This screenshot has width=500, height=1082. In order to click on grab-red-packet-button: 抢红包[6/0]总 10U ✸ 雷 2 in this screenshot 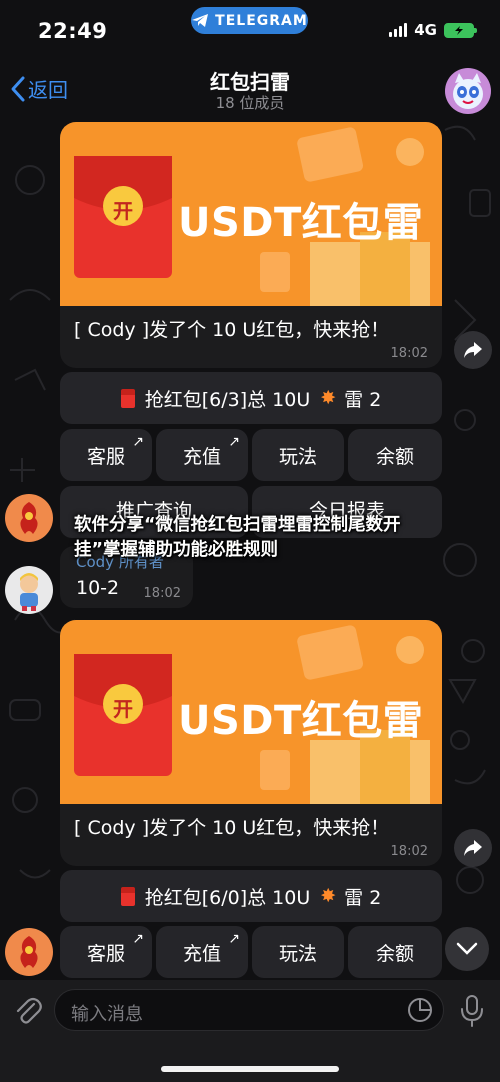, I will do `click(251, 896)`.